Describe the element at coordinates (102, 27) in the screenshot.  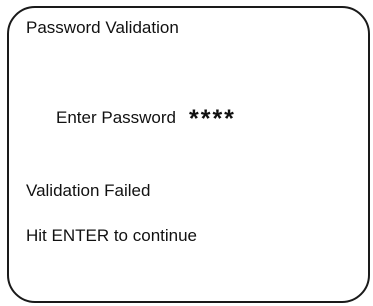
I see `screen-title: Password Validation` at that location.